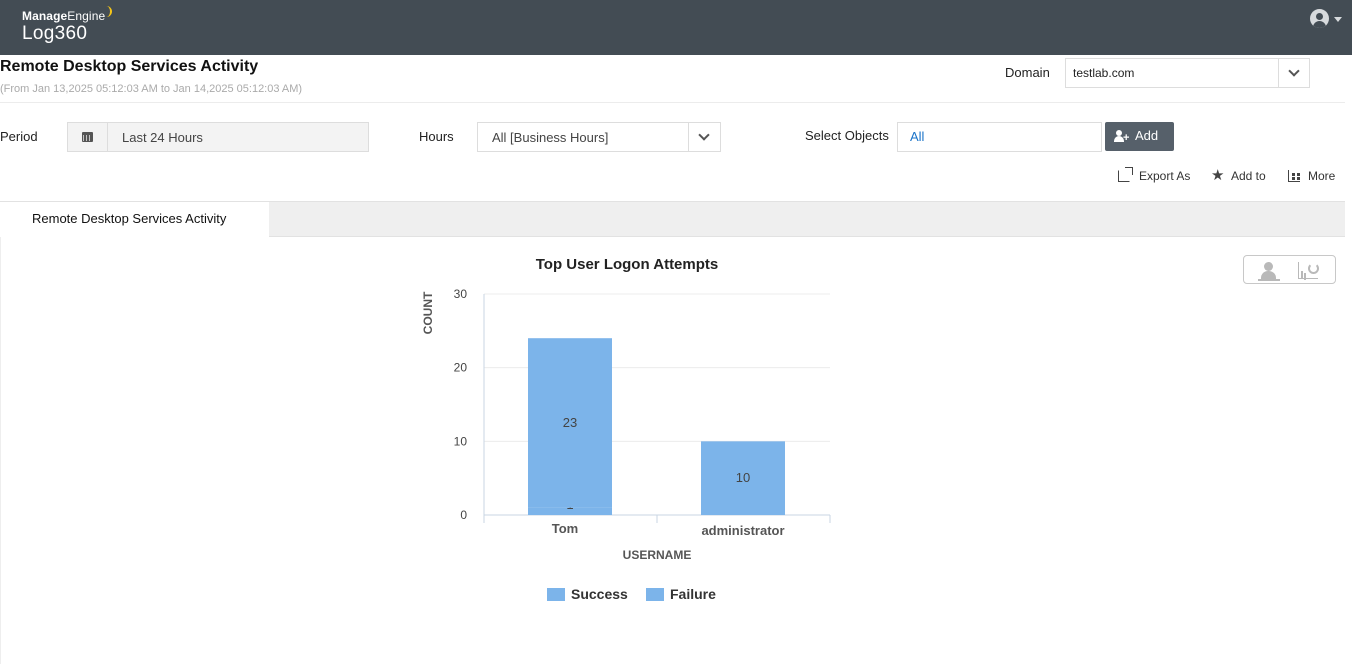  What do you see at coordinates (461, 368) in the screenshot?
I see `y-tick-label: 20` at bounding box center [461, 368].